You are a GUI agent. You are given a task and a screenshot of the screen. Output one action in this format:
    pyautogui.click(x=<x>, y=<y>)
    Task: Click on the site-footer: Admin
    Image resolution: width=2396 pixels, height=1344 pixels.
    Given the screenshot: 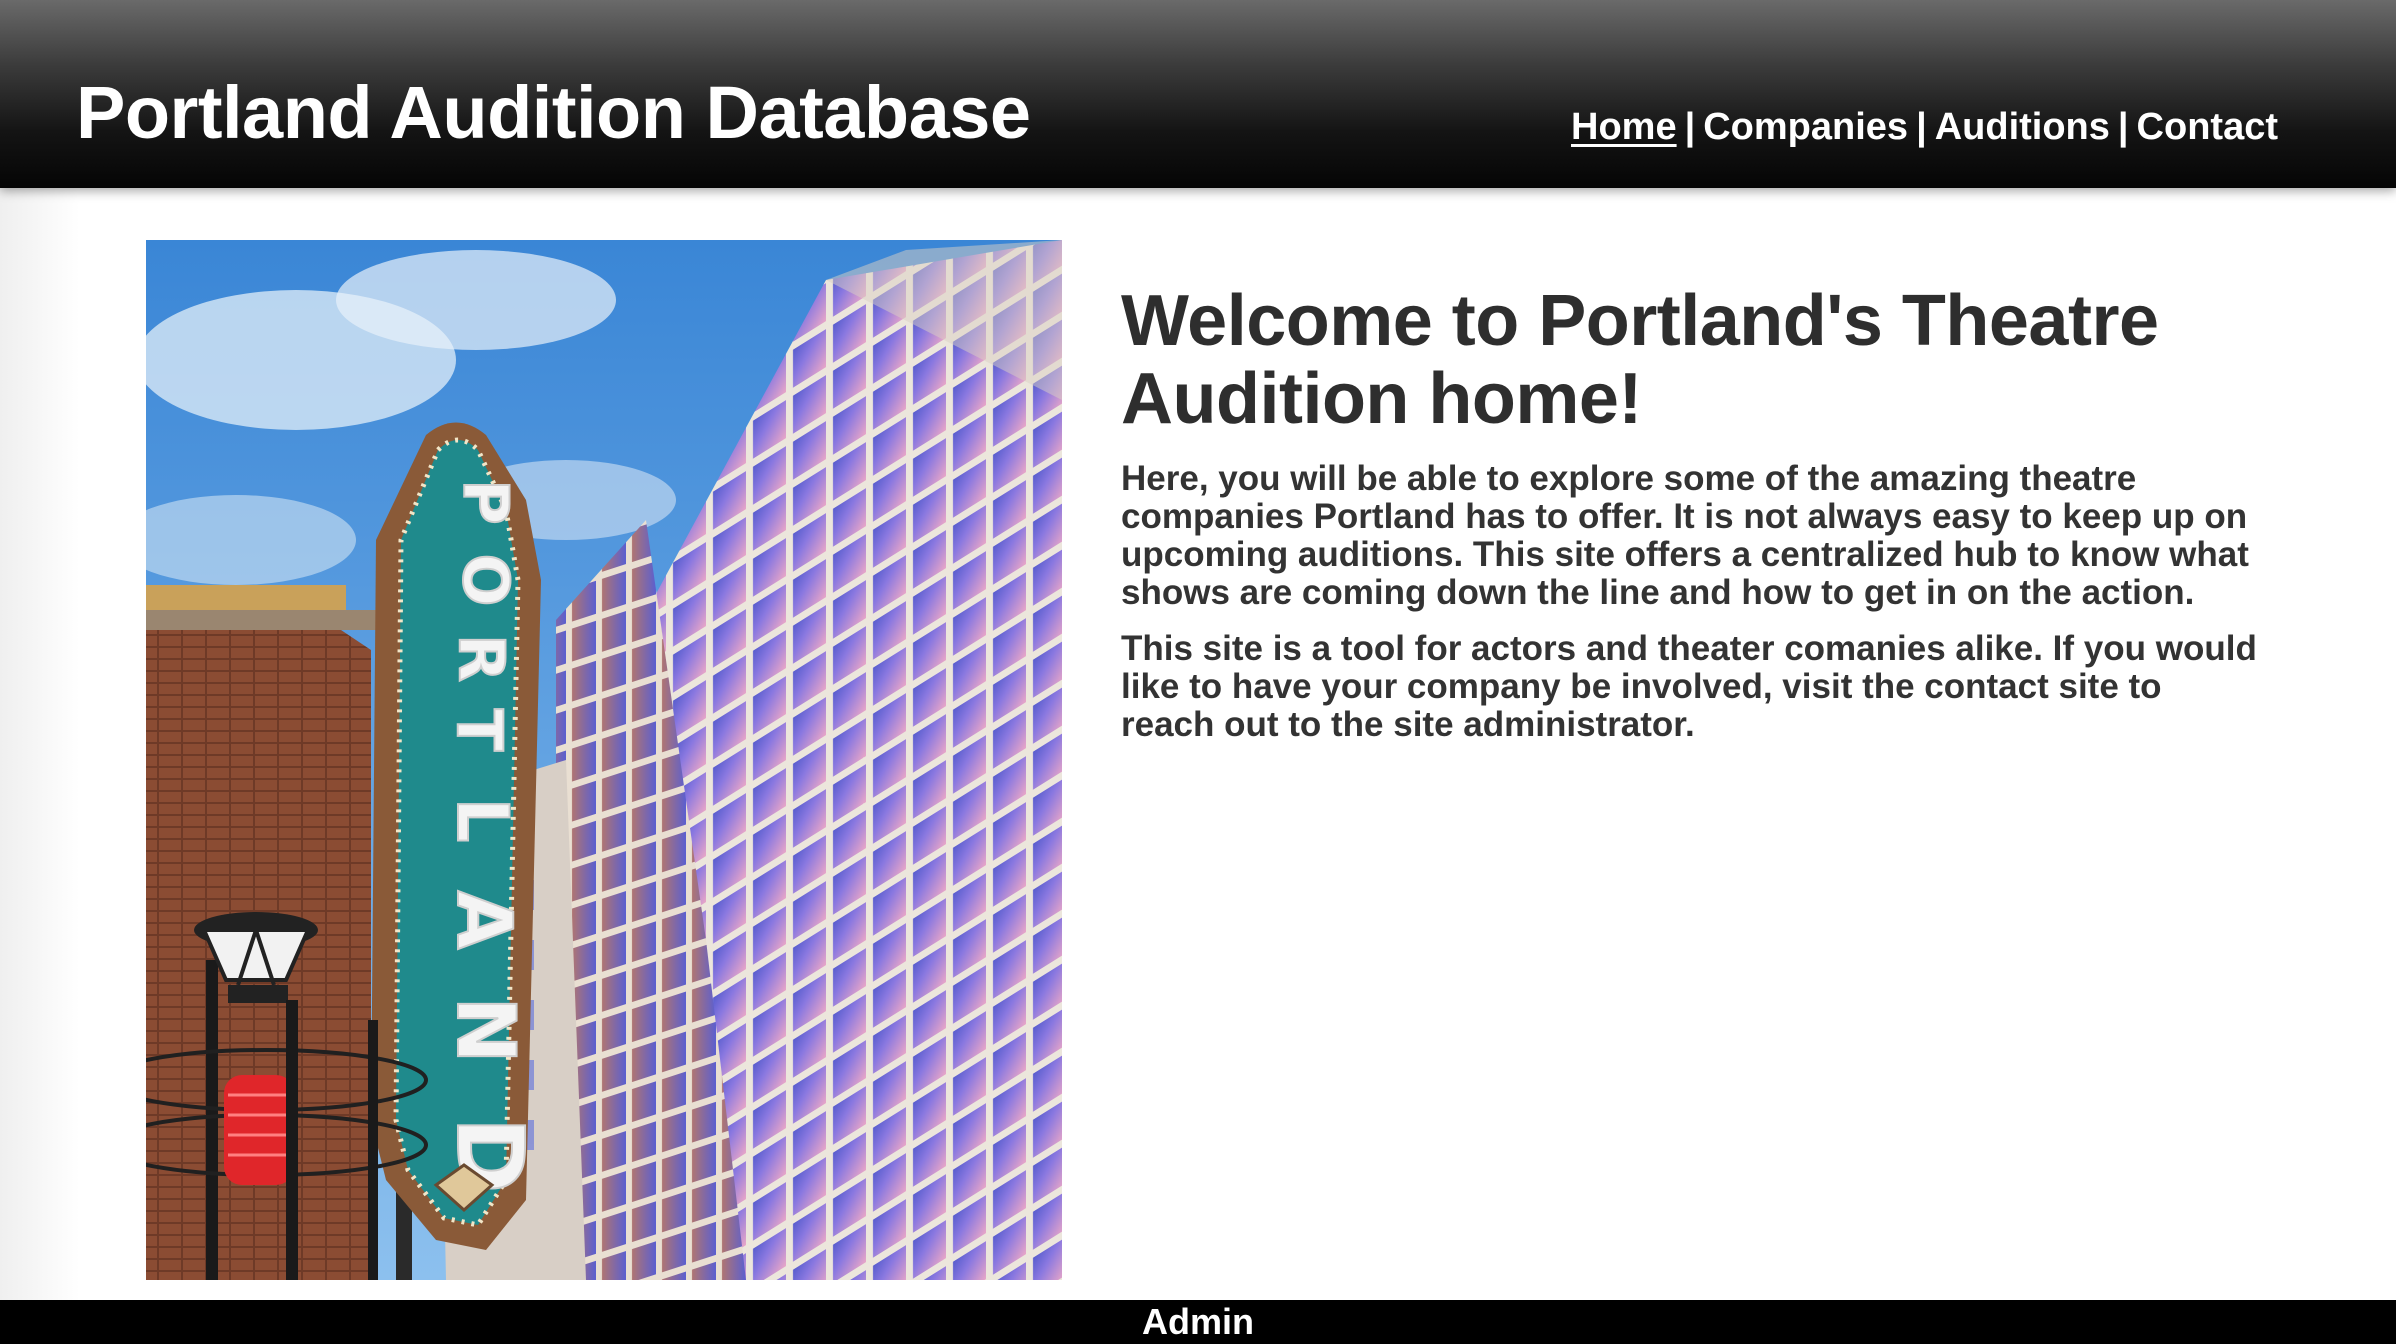 What is the action you would take?
    pyautogui.click(x=1198, y=1322)
    